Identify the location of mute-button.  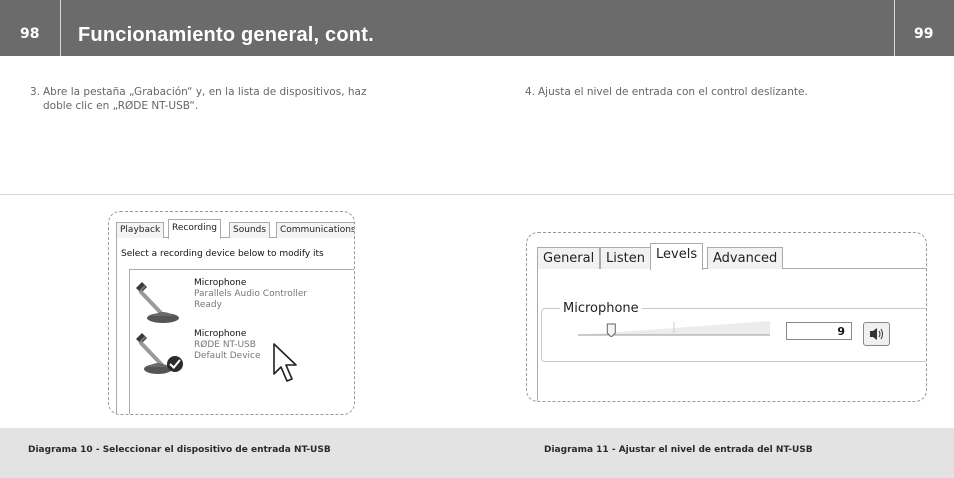
(876, 334).